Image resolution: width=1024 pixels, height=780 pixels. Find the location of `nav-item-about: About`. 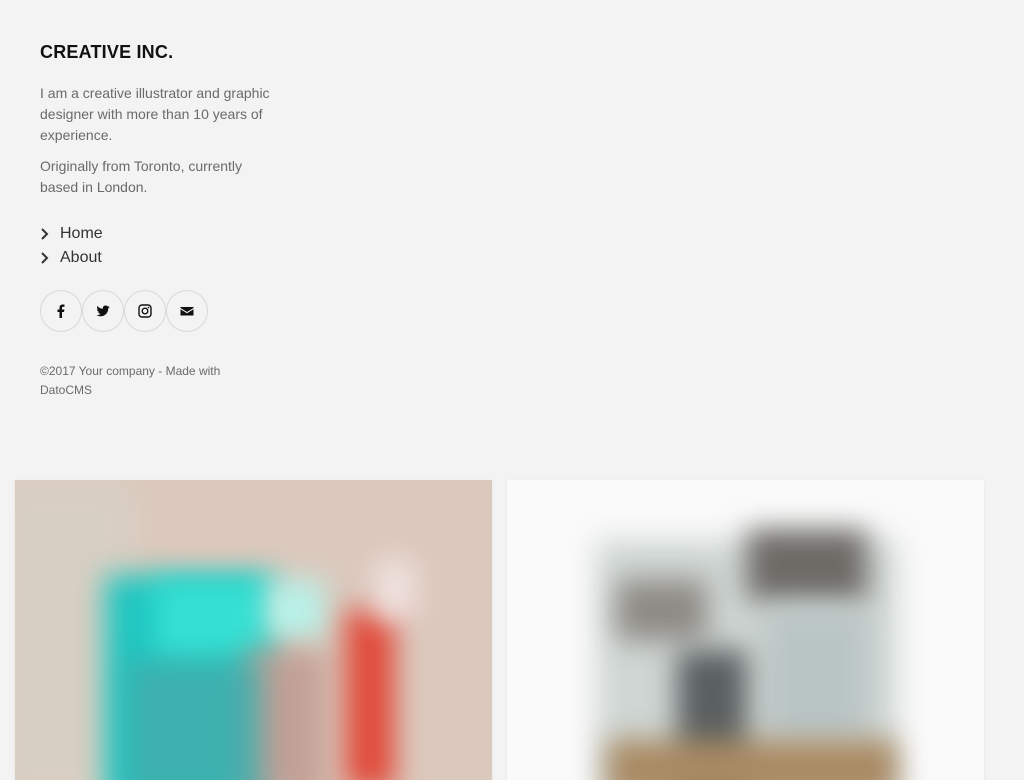

nav-item-about: About is located at coordinates (160, 258).